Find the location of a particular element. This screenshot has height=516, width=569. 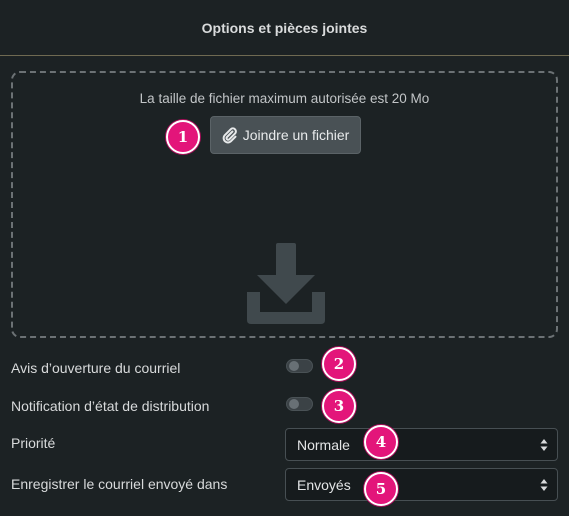

annotation-badge-4: 4 is located at coordinates (381, 442).